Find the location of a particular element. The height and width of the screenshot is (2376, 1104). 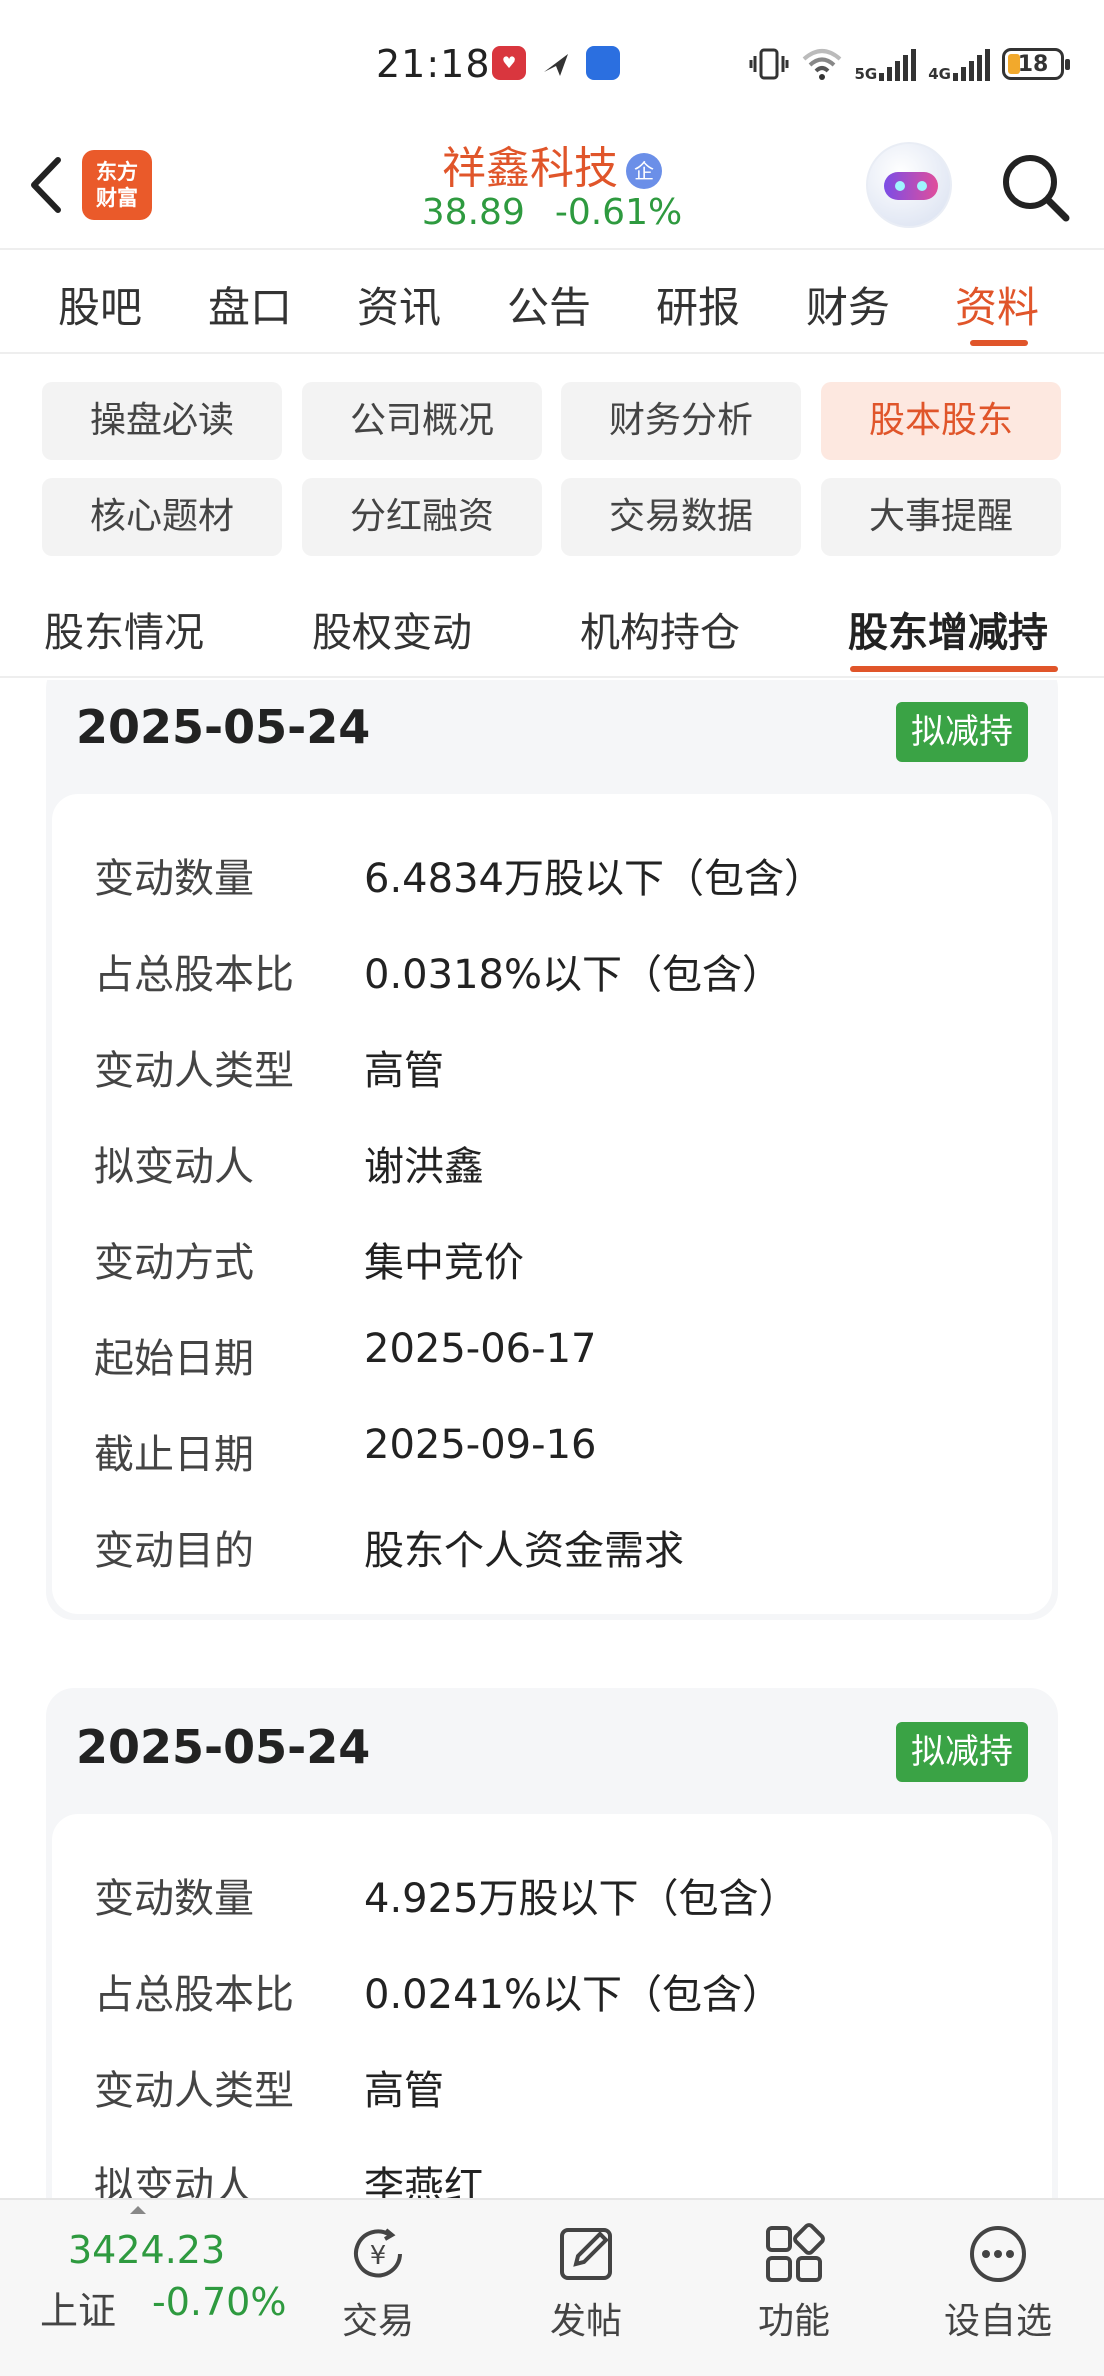

detail-row: 占总股本比 0.0318%以下（包含） is located at coordinates (563, 972).